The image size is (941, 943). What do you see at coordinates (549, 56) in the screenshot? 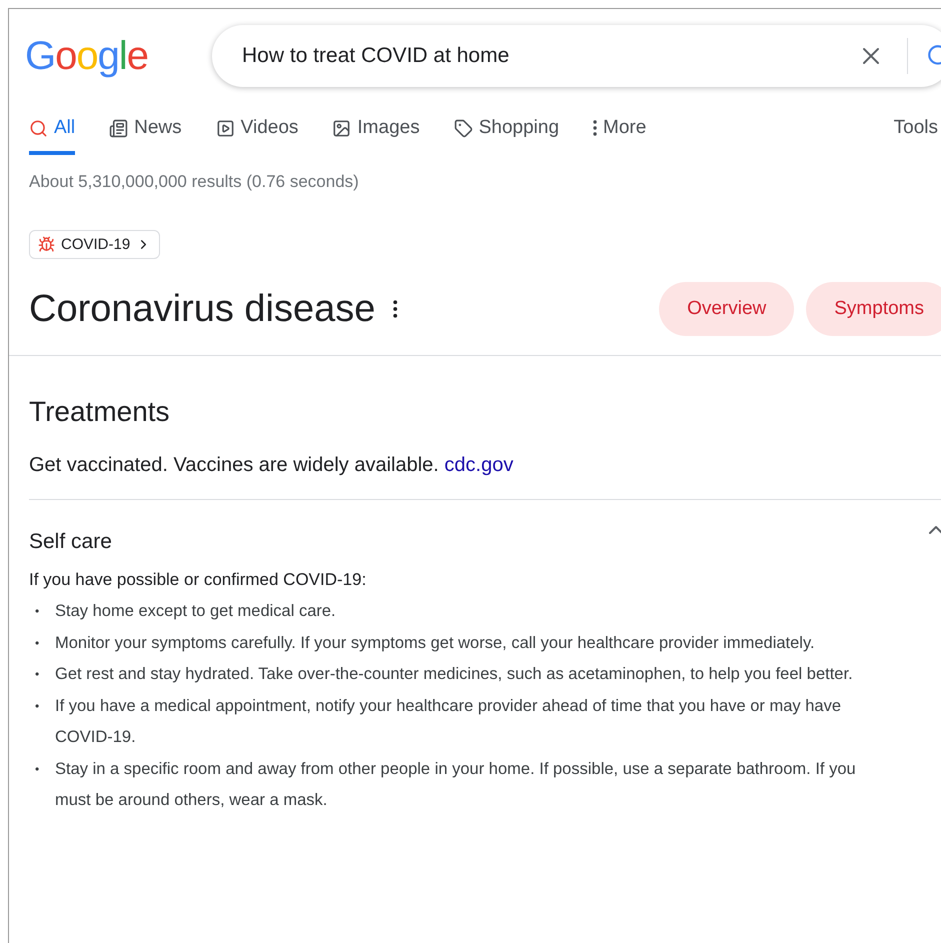
I see `search-field: How to treat COVID at home` at bounding box center [549, 56].